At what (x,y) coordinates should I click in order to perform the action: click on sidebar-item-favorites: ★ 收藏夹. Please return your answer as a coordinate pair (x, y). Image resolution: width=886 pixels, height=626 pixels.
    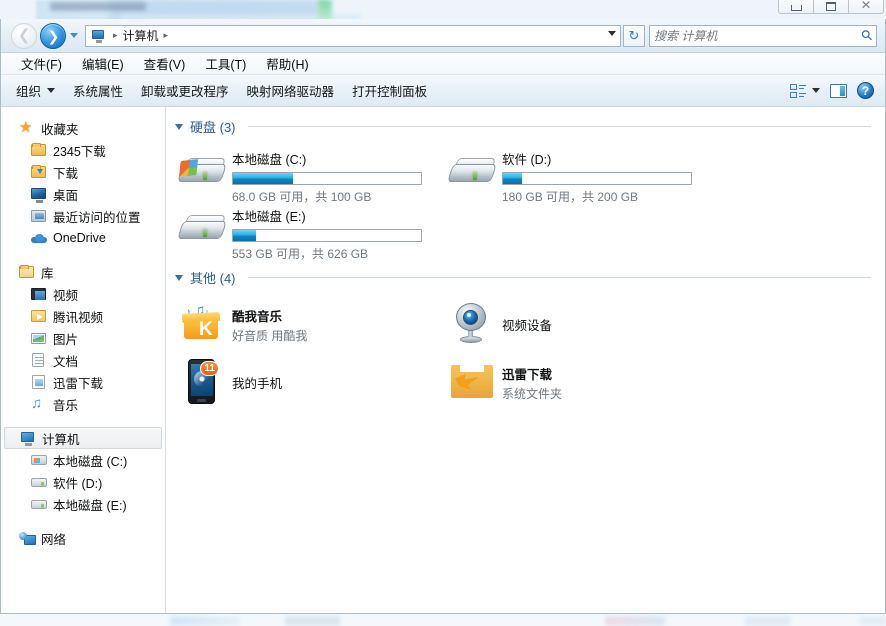
    Looking at the image, I should click on (83, 128).